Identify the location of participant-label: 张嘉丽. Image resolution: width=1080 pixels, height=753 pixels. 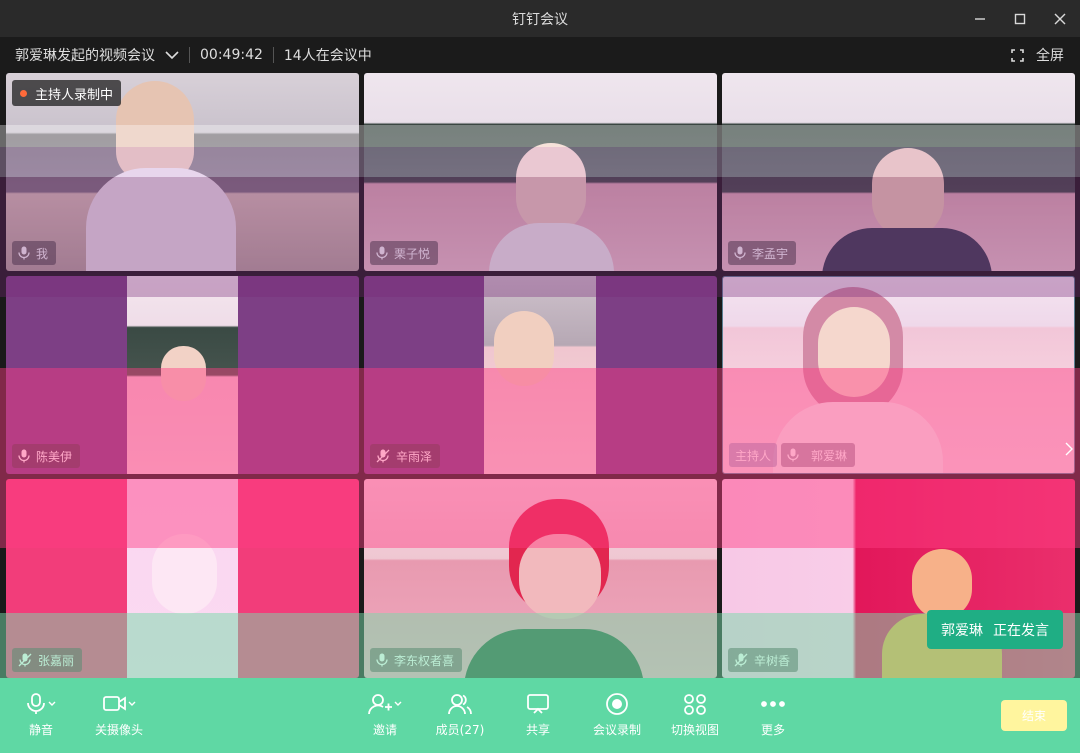
(47, 660).